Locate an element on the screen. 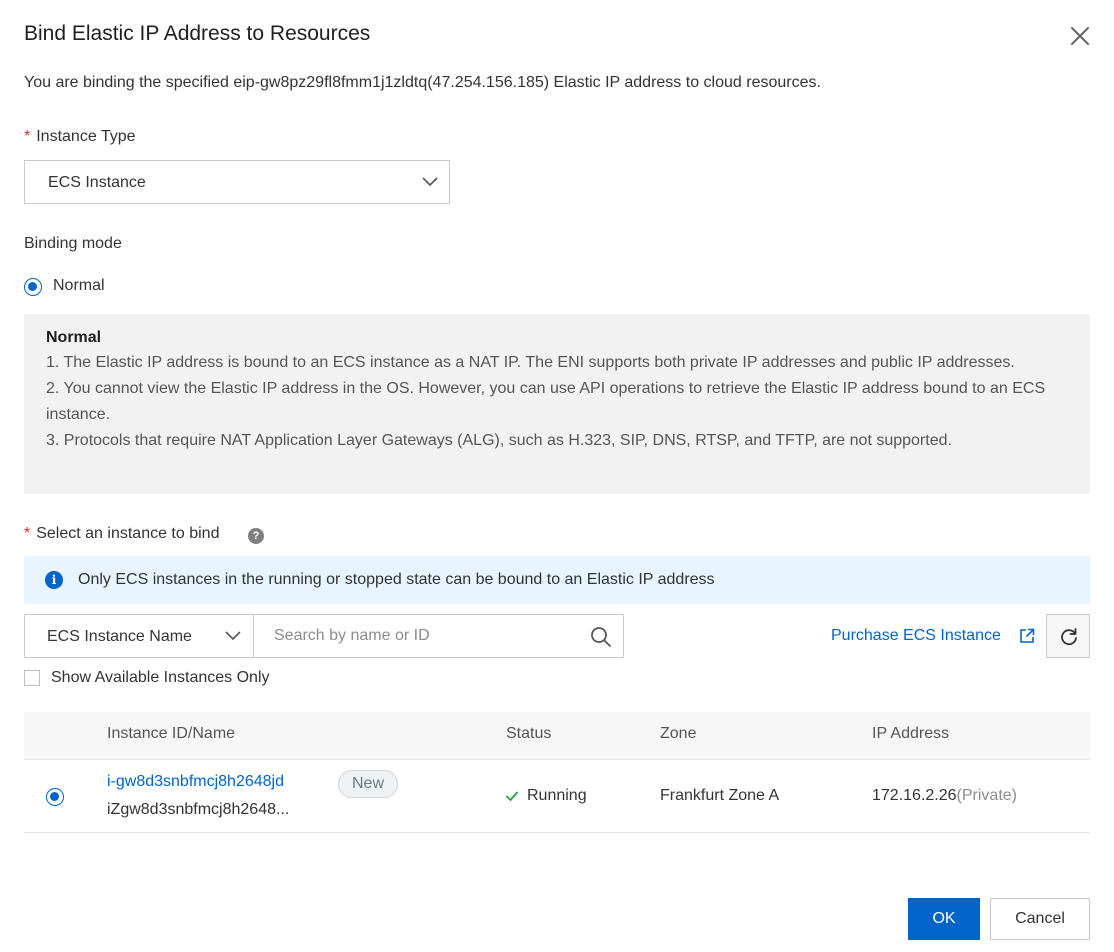  search-field-select: ECS Instance Name is located at coordinates (139, 636).